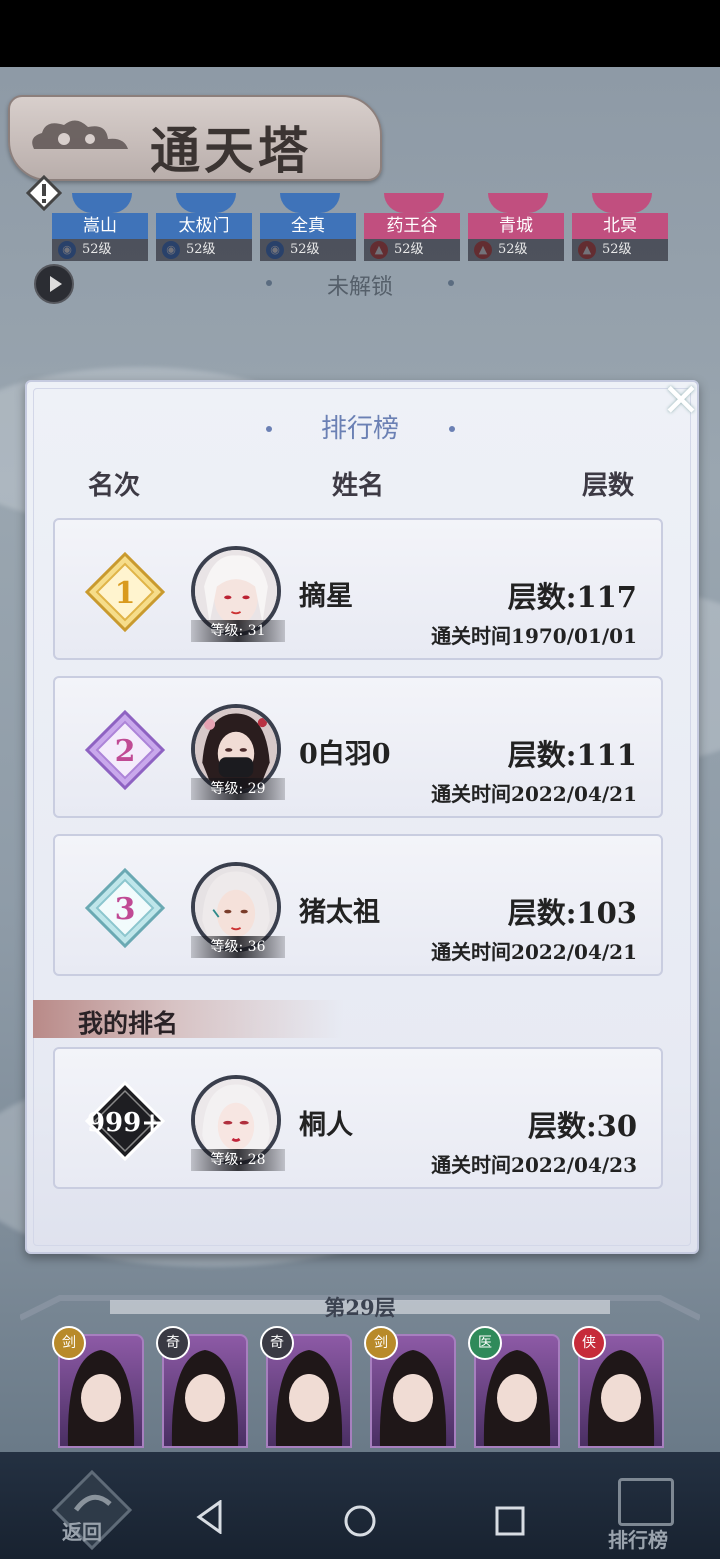 Image resolution: width=720 pixels, height=1559 pixels. I want to click on rank-number: 3, so click(125, 909).